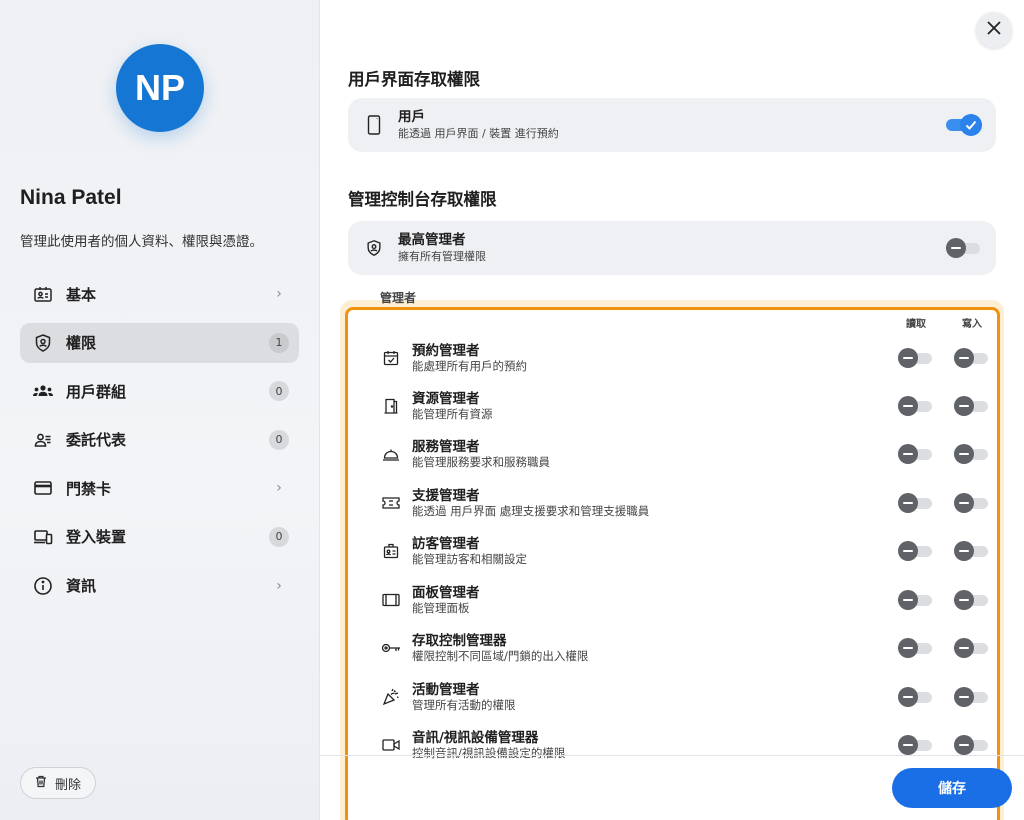  What do you see at coordinates (672, 651) in the screenshot?
I see `role-row-access-control-admin: 存取控制管理器 權限控制不同區域/門鎖的出入權限` at bounding box center [672, 651].